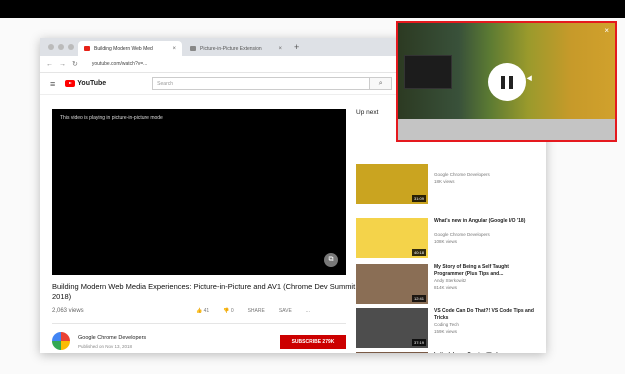 This screenshot has height=374, width=625. What do you see at coordinates (392, 352) in the screenshot?
I see `video-thumbnail` at bounding box center [392, 352].